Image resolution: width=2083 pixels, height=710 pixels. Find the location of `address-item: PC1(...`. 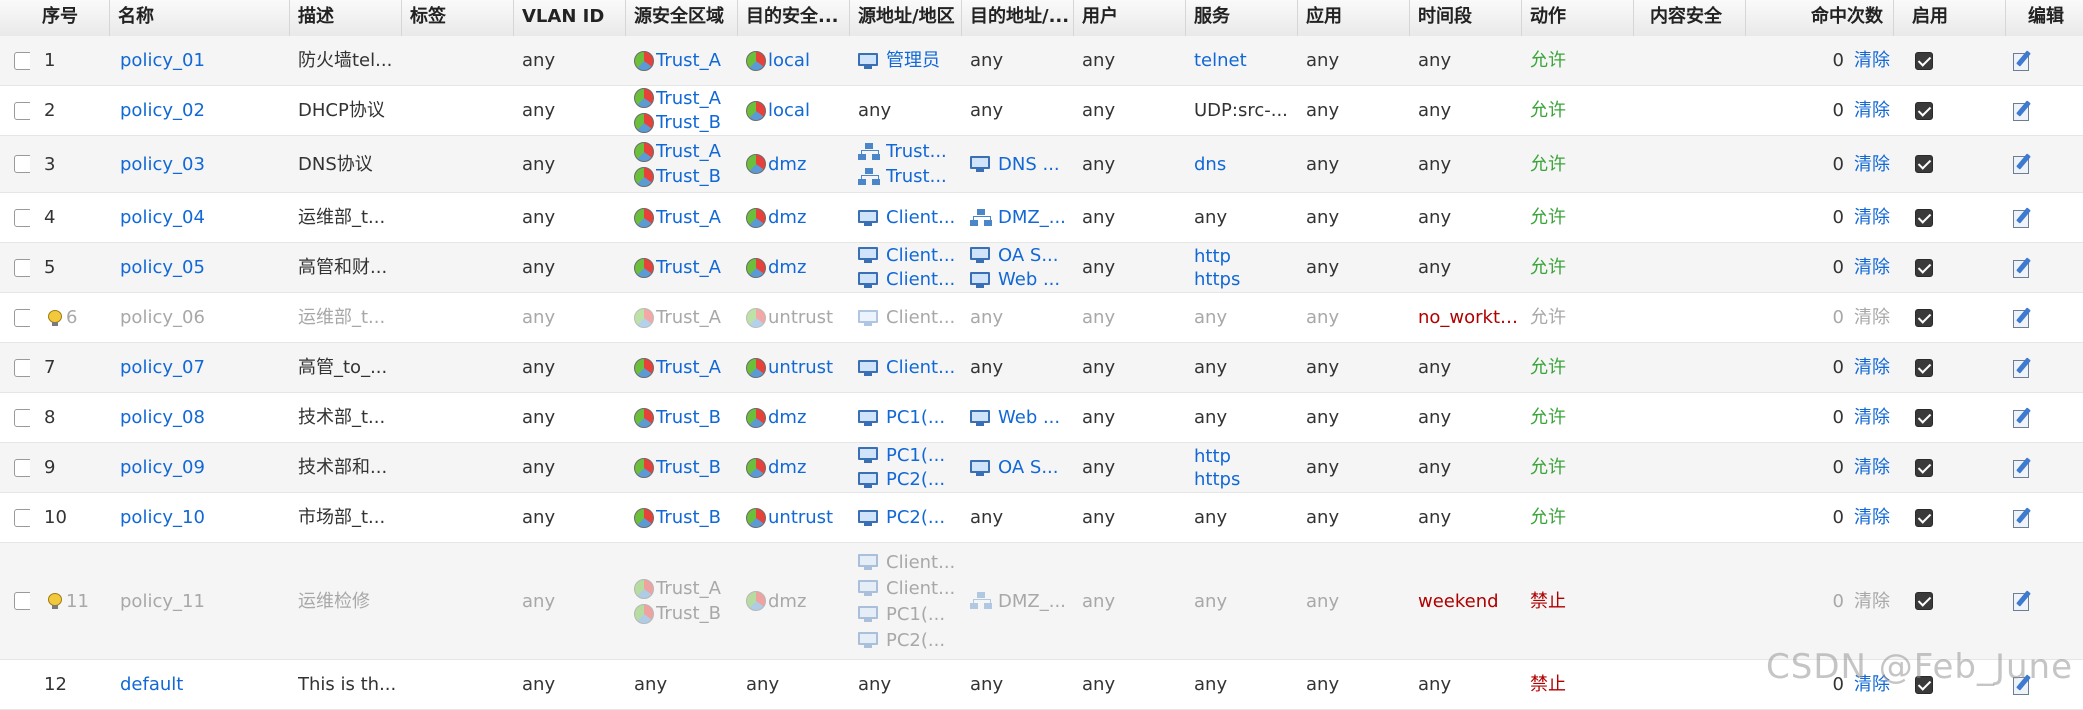

address-item: PC1(... is located at coordinates (915, 614).